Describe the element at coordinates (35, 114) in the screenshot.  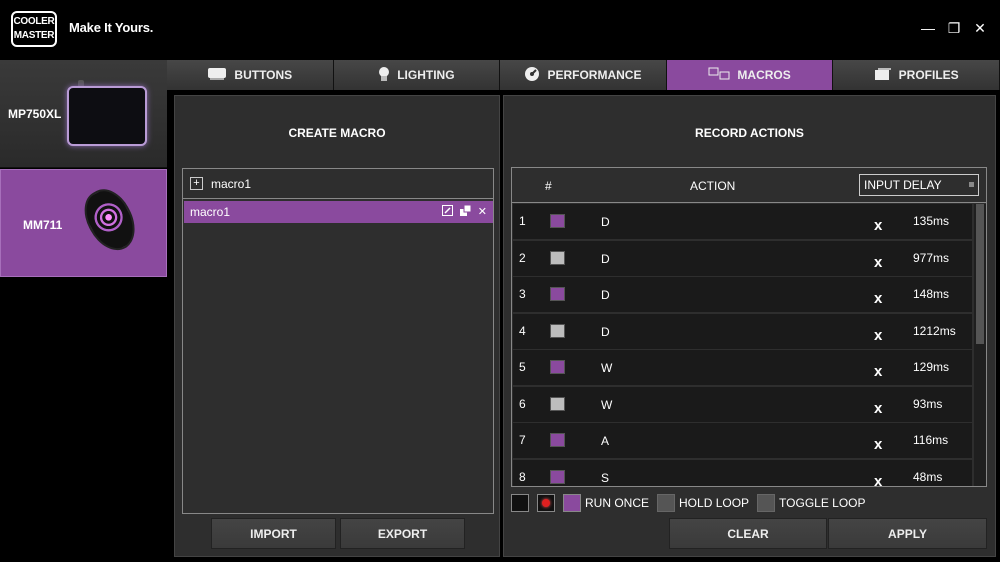
I see `device-label: MP750XL` at that location.